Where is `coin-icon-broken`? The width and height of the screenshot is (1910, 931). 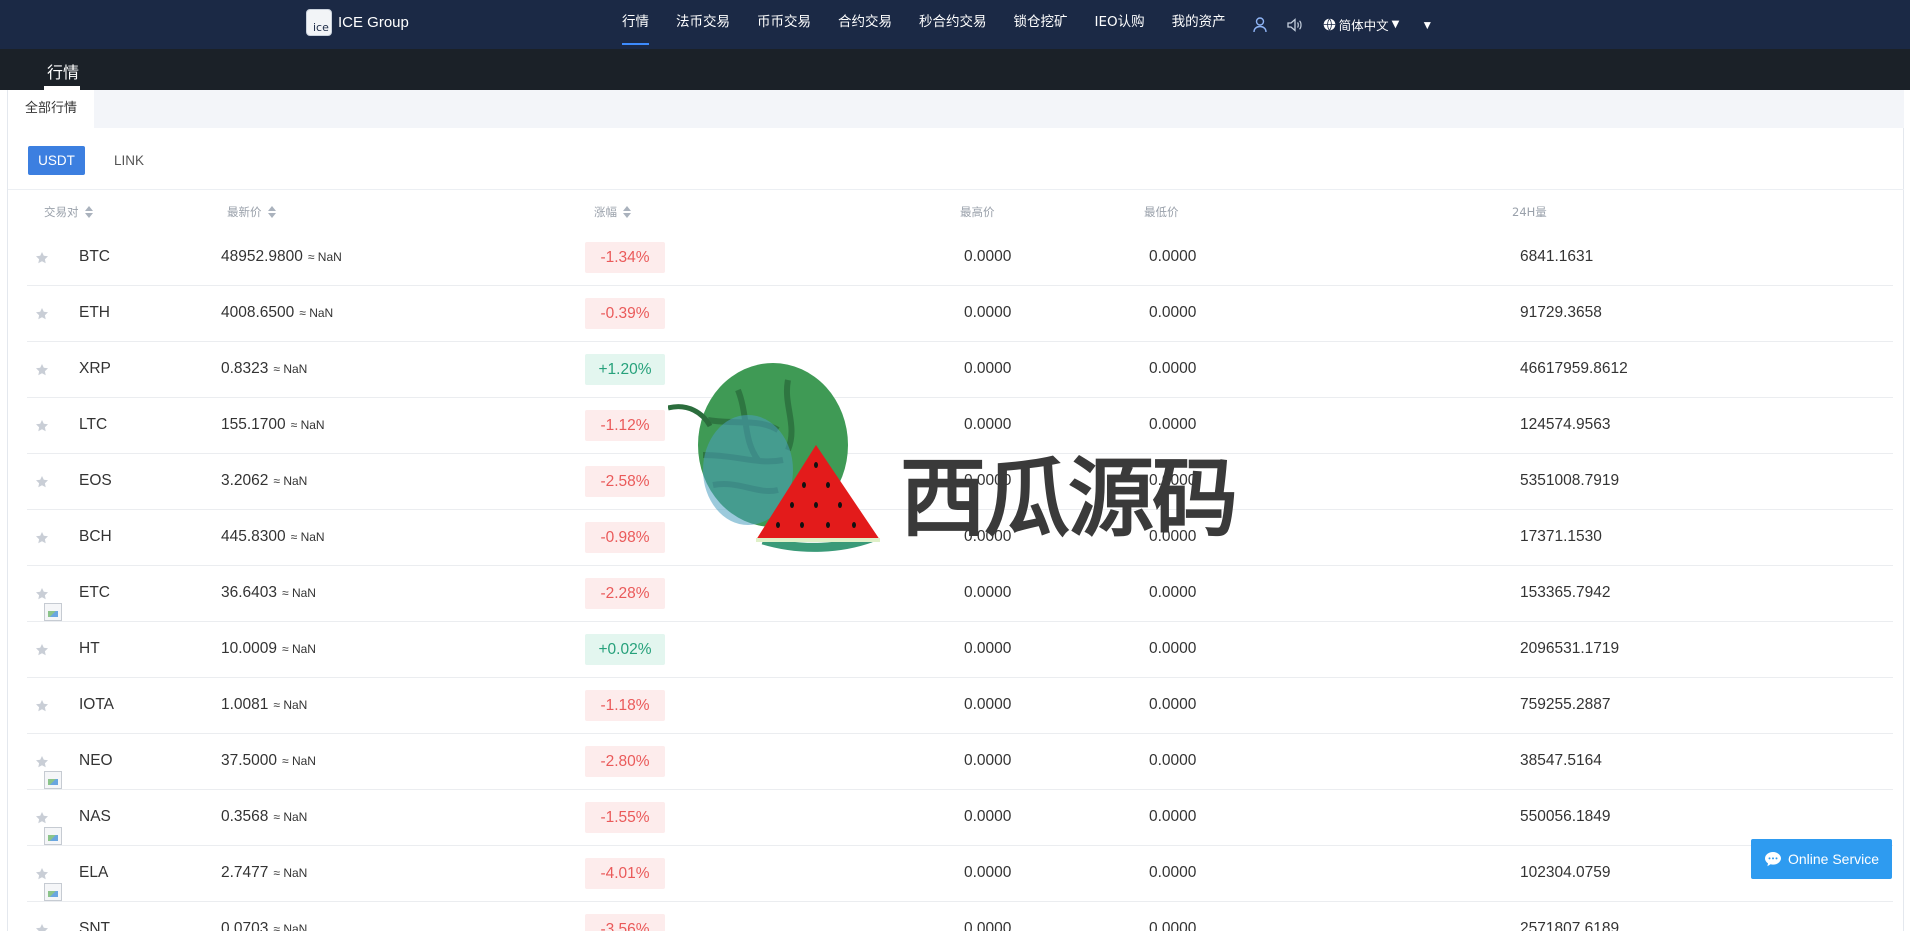 coin-icon-broken is located at coordinates (53, 892).